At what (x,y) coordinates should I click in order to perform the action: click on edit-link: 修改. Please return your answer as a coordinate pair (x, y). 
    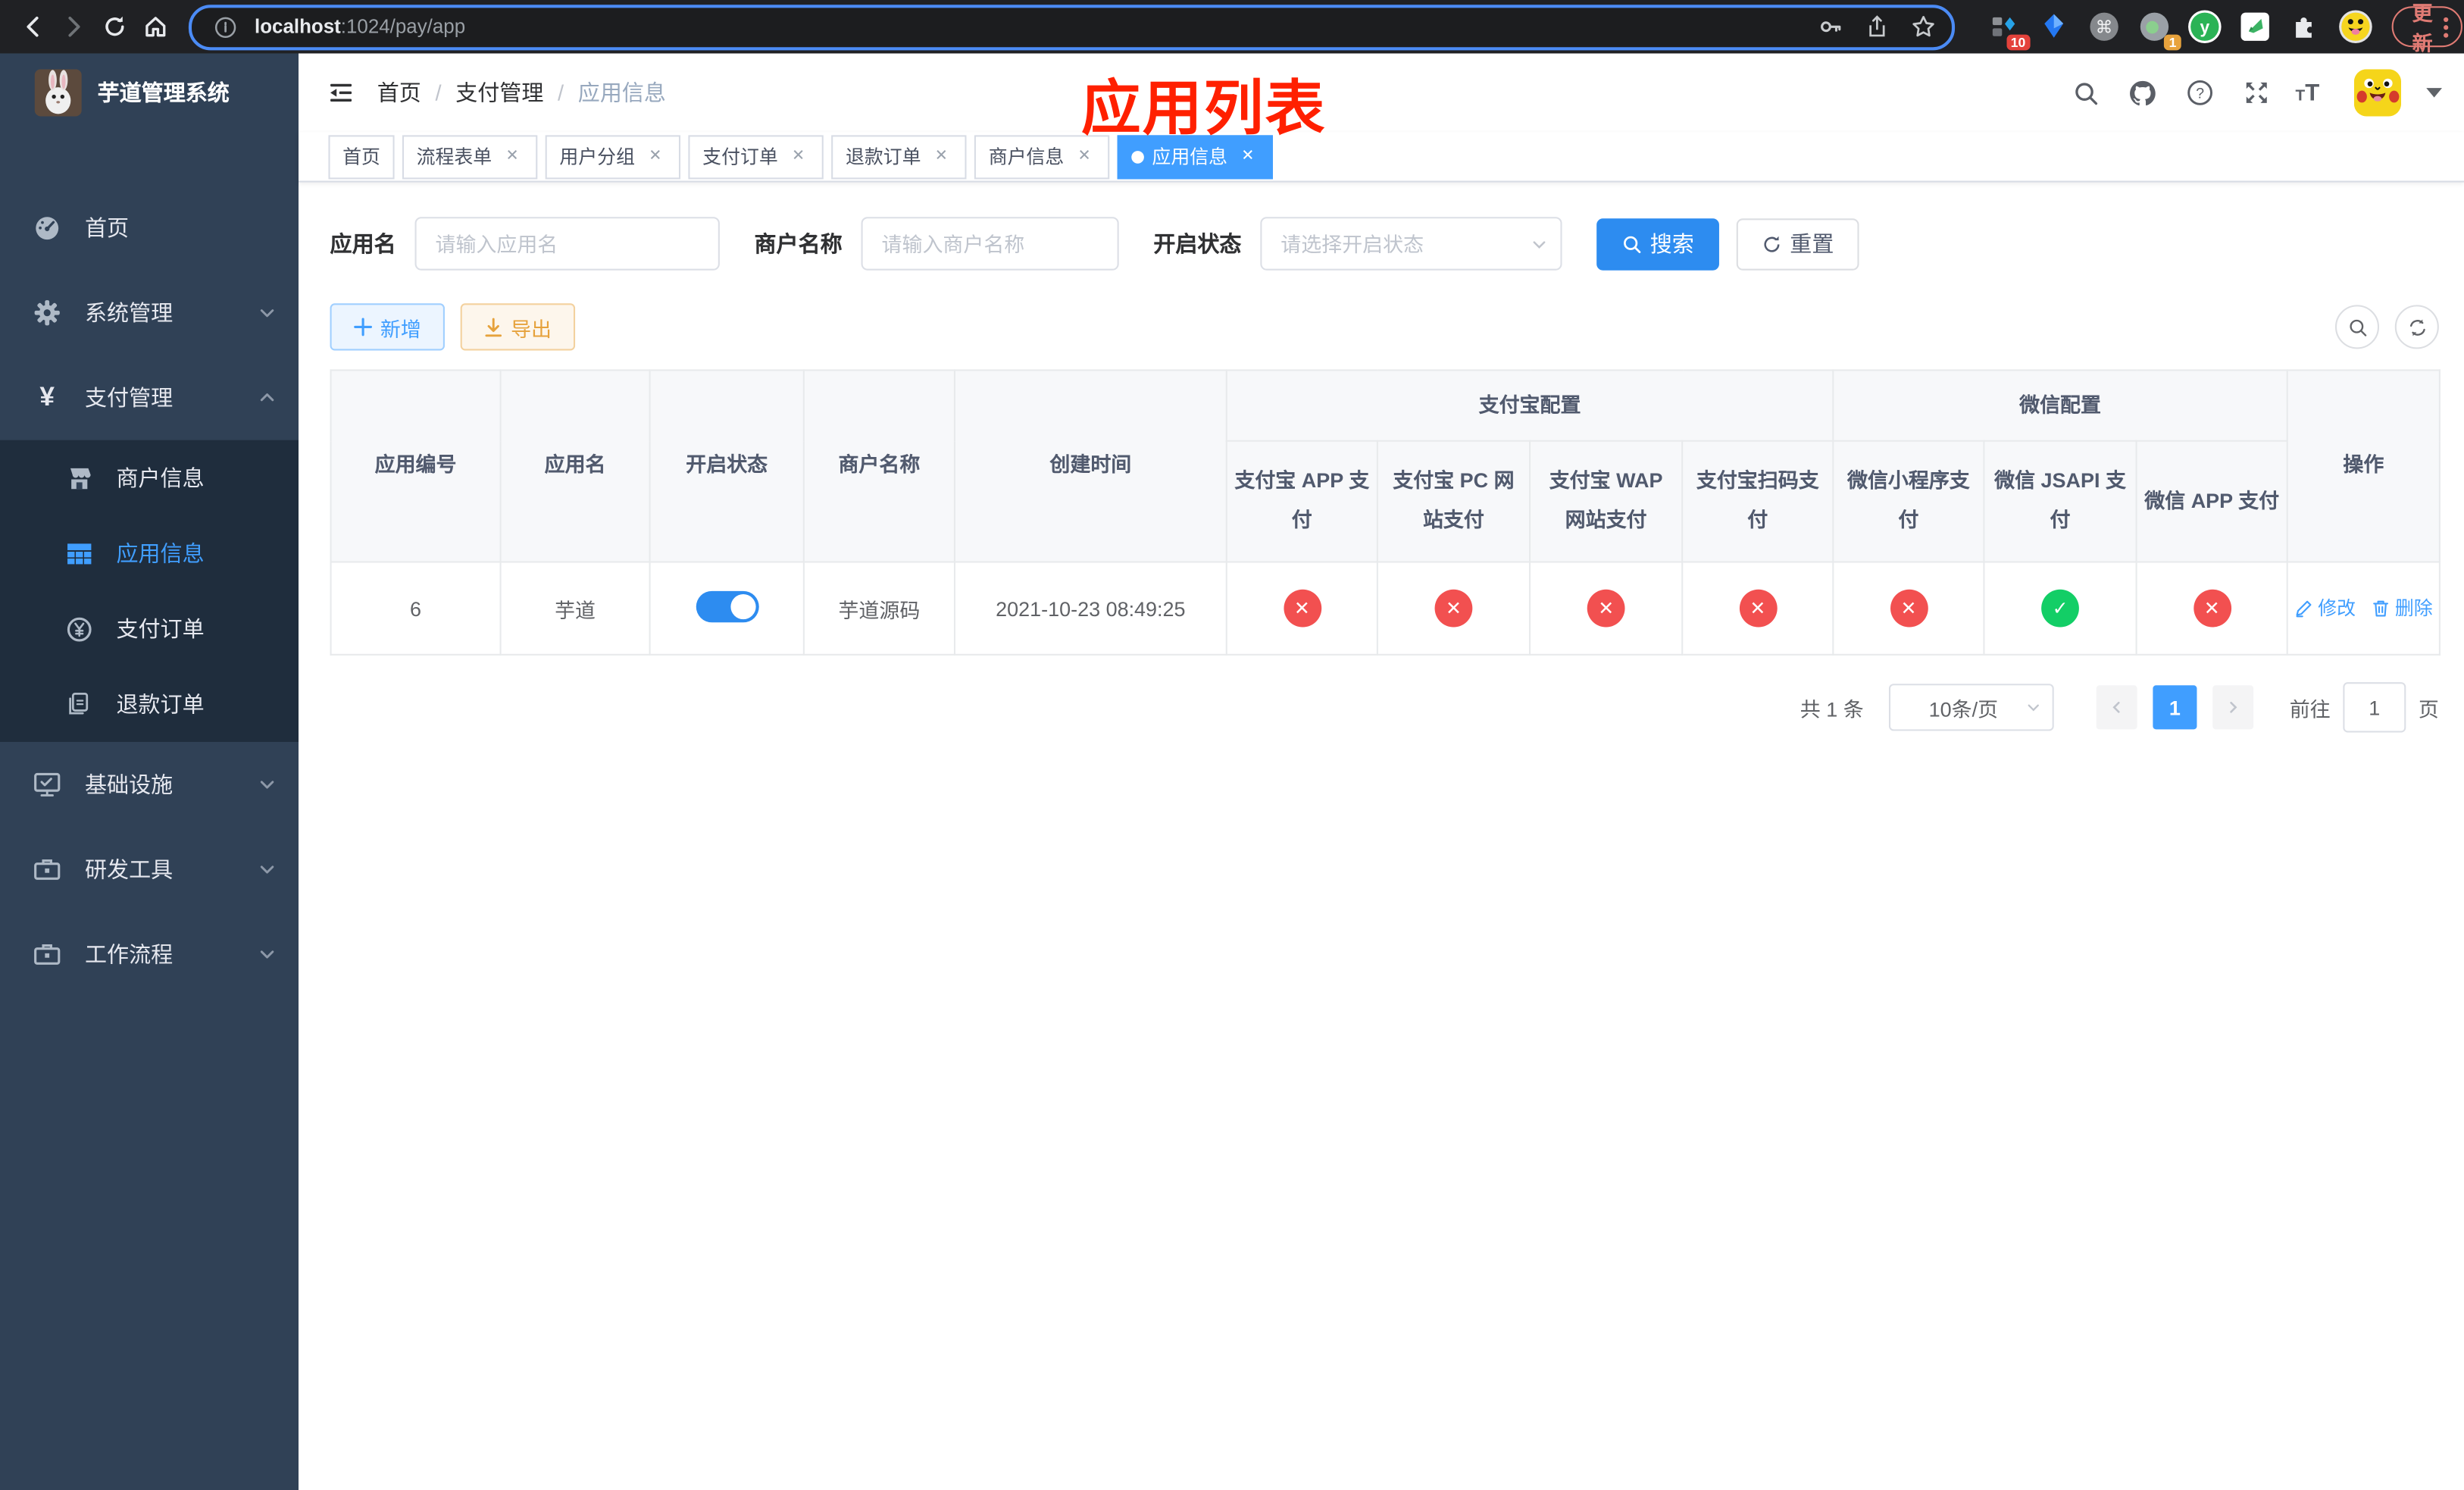
    Looking at the image, I should click on (2325, 607).